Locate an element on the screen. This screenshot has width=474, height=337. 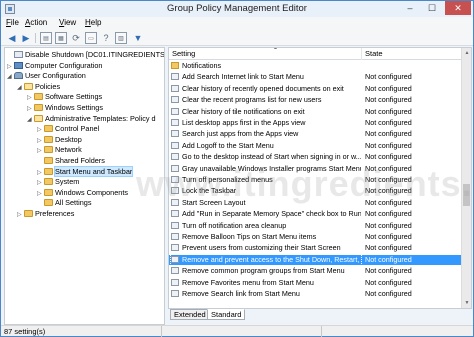
tree-item: ▷ Computer Configuration is located at coordinates (54, 66).